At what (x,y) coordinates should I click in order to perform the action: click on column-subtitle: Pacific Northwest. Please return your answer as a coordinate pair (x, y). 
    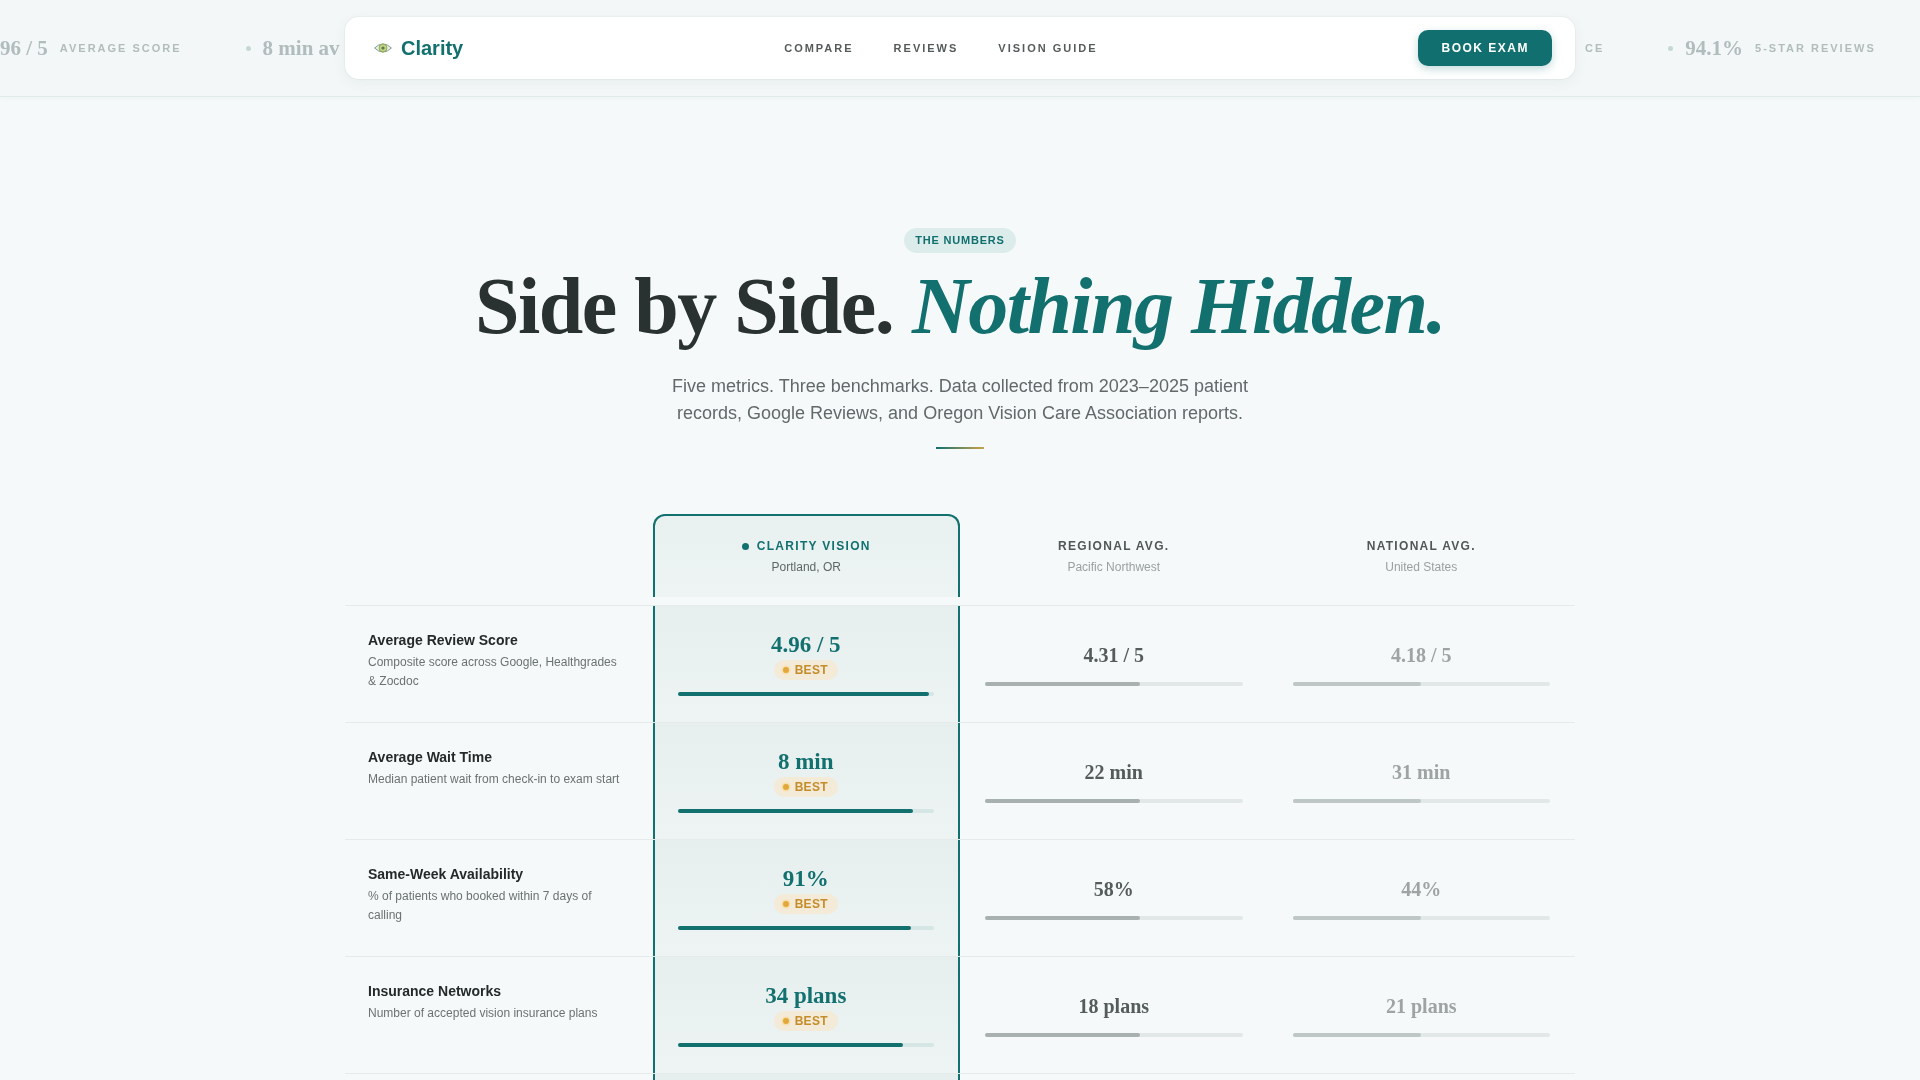
    Looking at the image, I should click on (1114, 567).